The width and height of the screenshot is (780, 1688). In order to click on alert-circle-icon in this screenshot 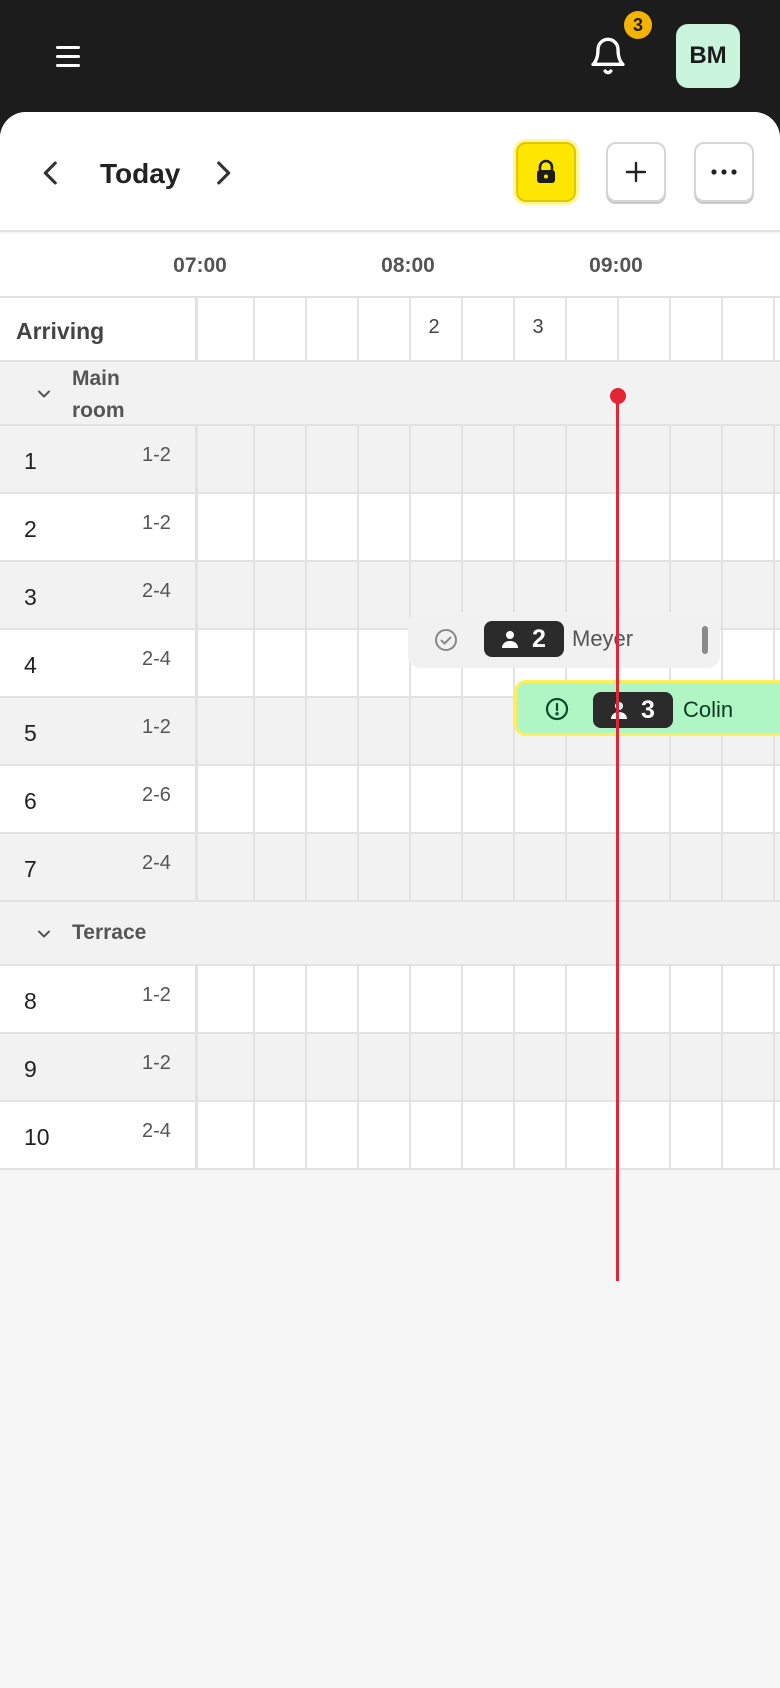, I will do `click(557, 709)`.